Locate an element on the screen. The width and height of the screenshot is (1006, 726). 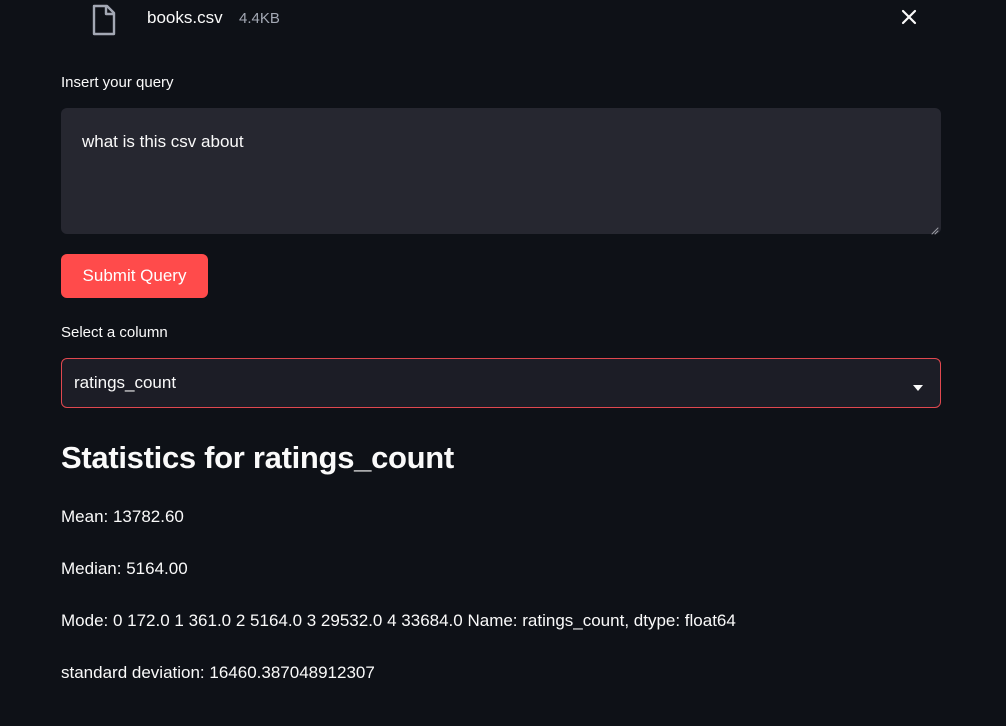
stat-mean: Mean: 13782.60 is located at coordinates (122, 516).